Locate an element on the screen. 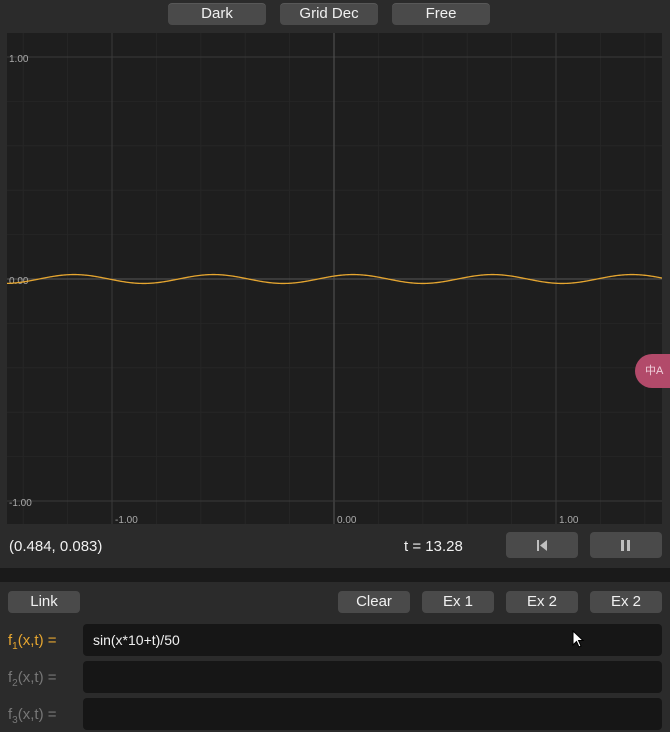 The width and height of the screenshot is (670, 732). pause-icon is located at coordinates (625, 545).